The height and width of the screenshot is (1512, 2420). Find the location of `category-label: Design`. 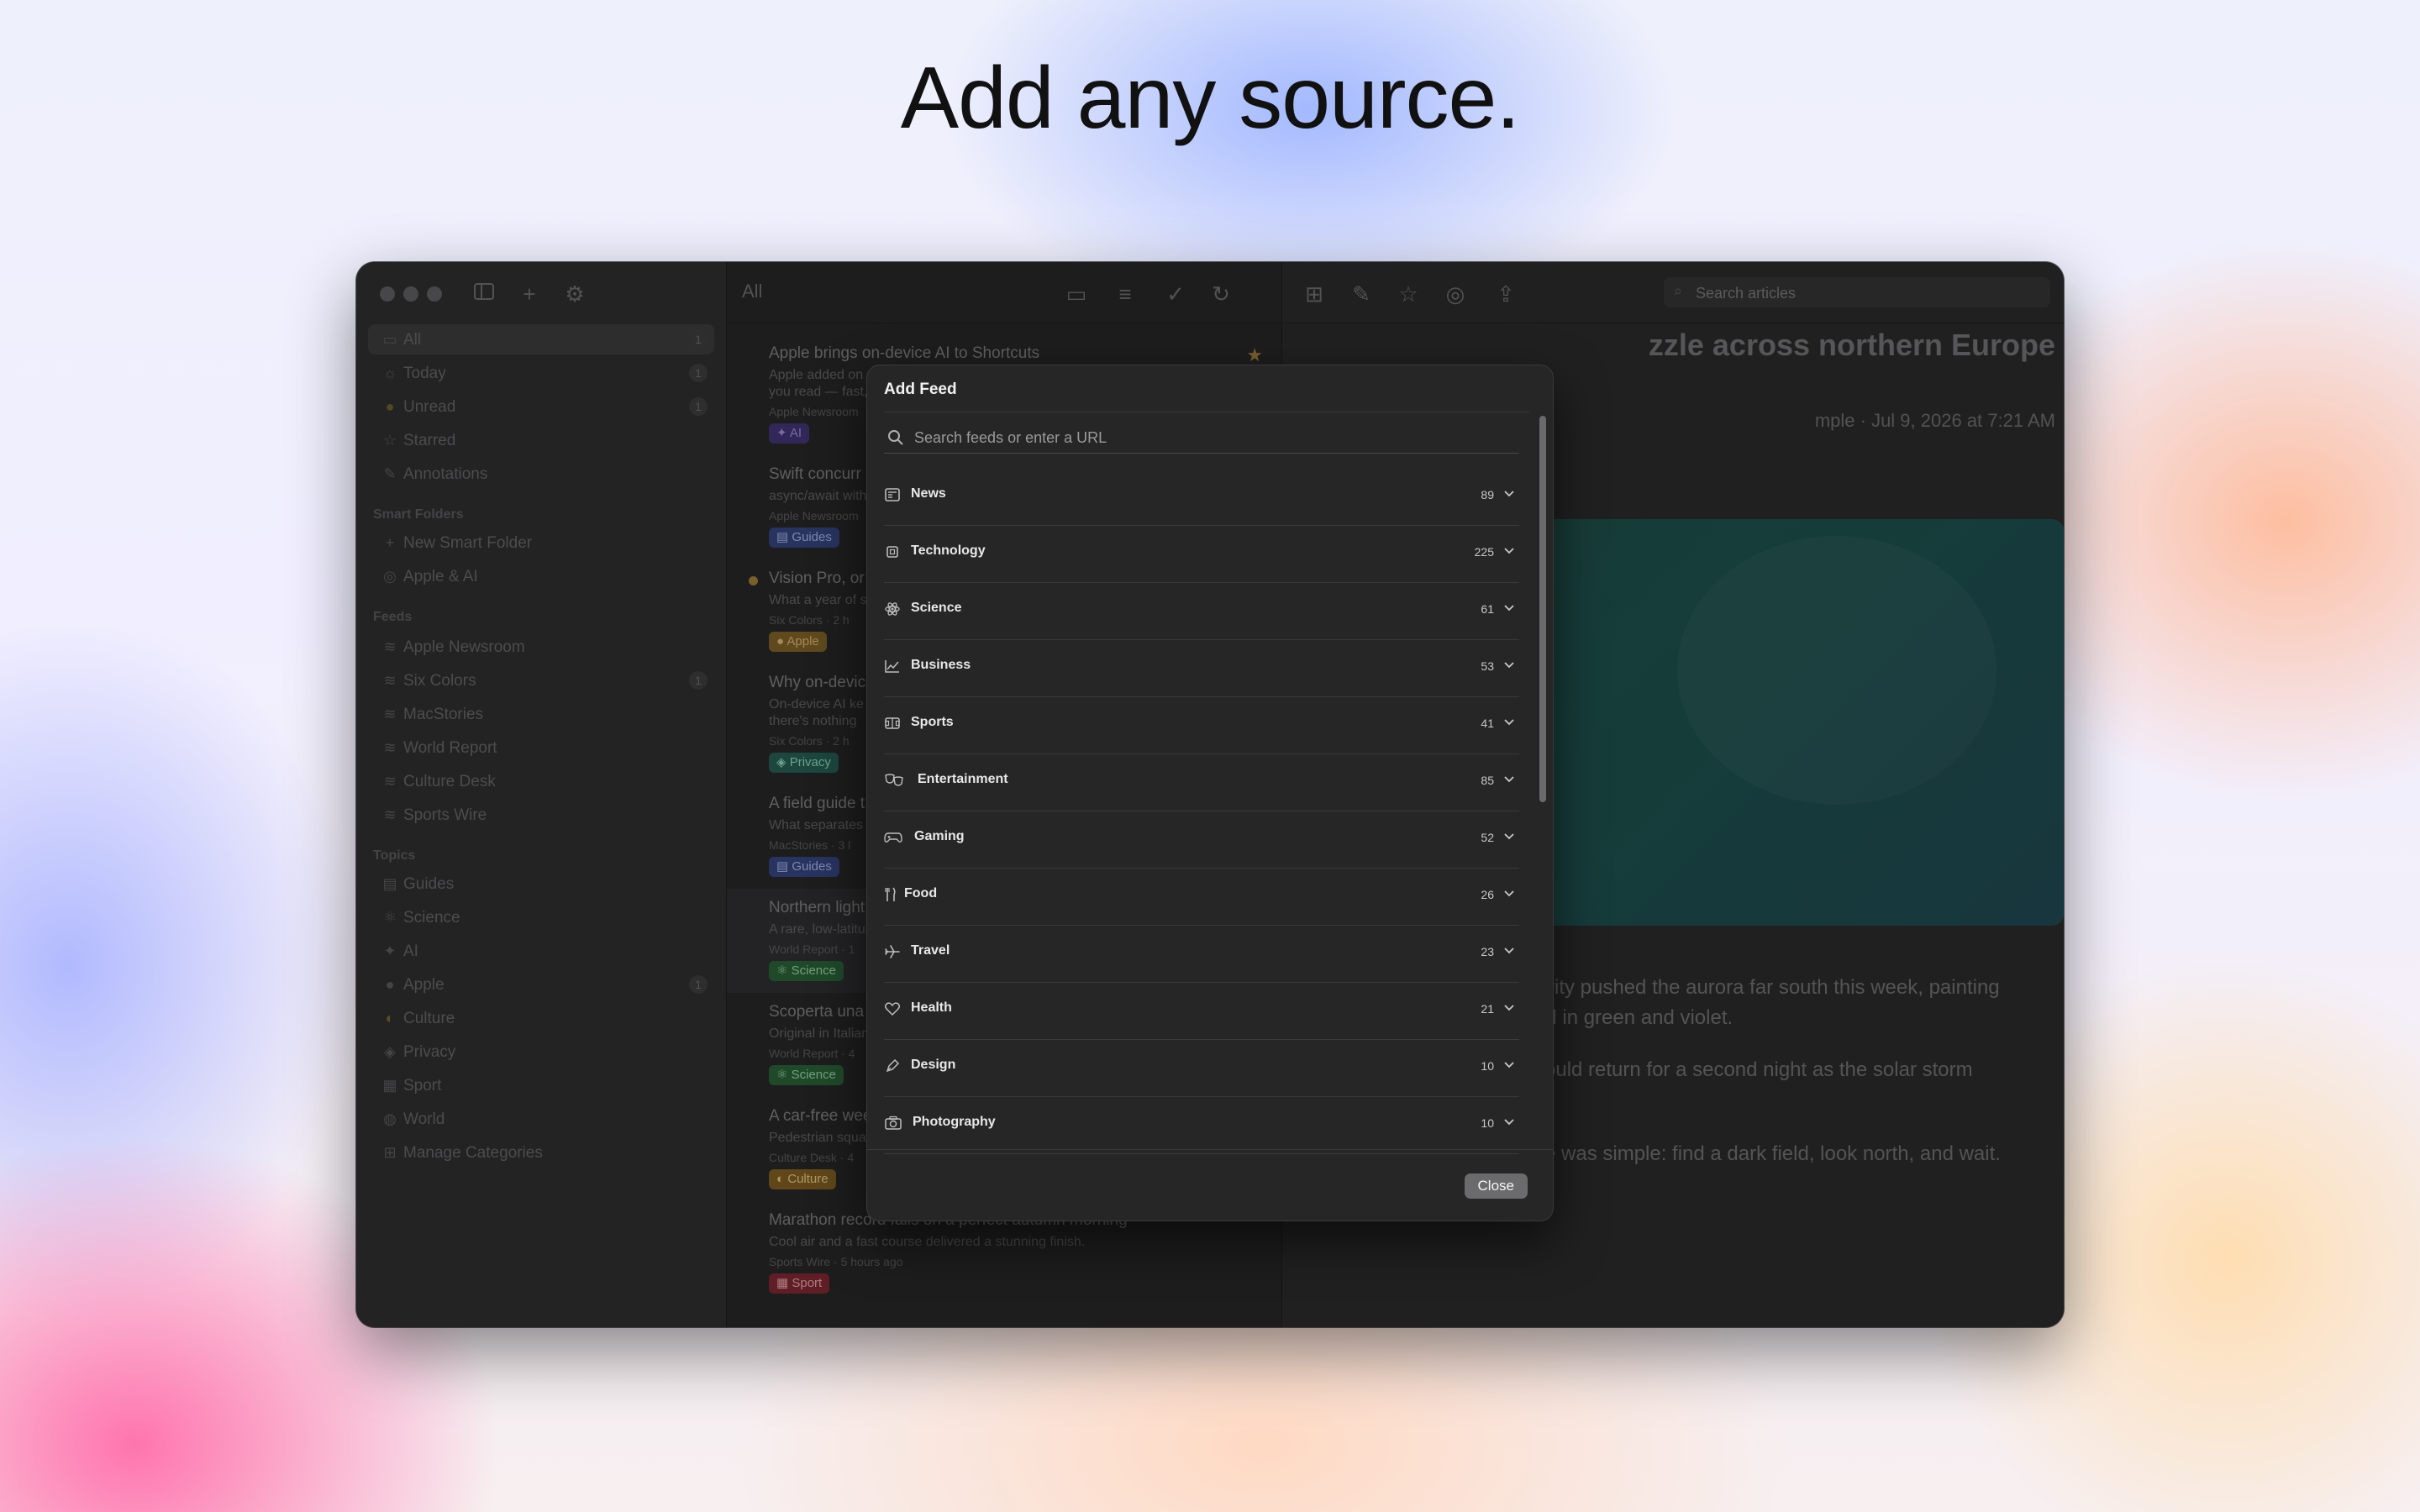

category-label: Design is located at coordinates (933, 1065).